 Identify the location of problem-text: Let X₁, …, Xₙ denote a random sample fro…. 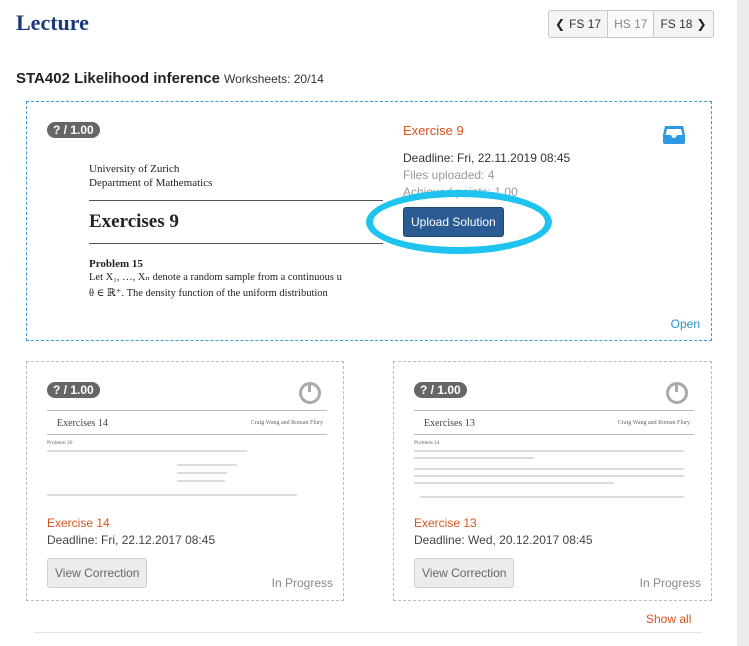
(215, 277).